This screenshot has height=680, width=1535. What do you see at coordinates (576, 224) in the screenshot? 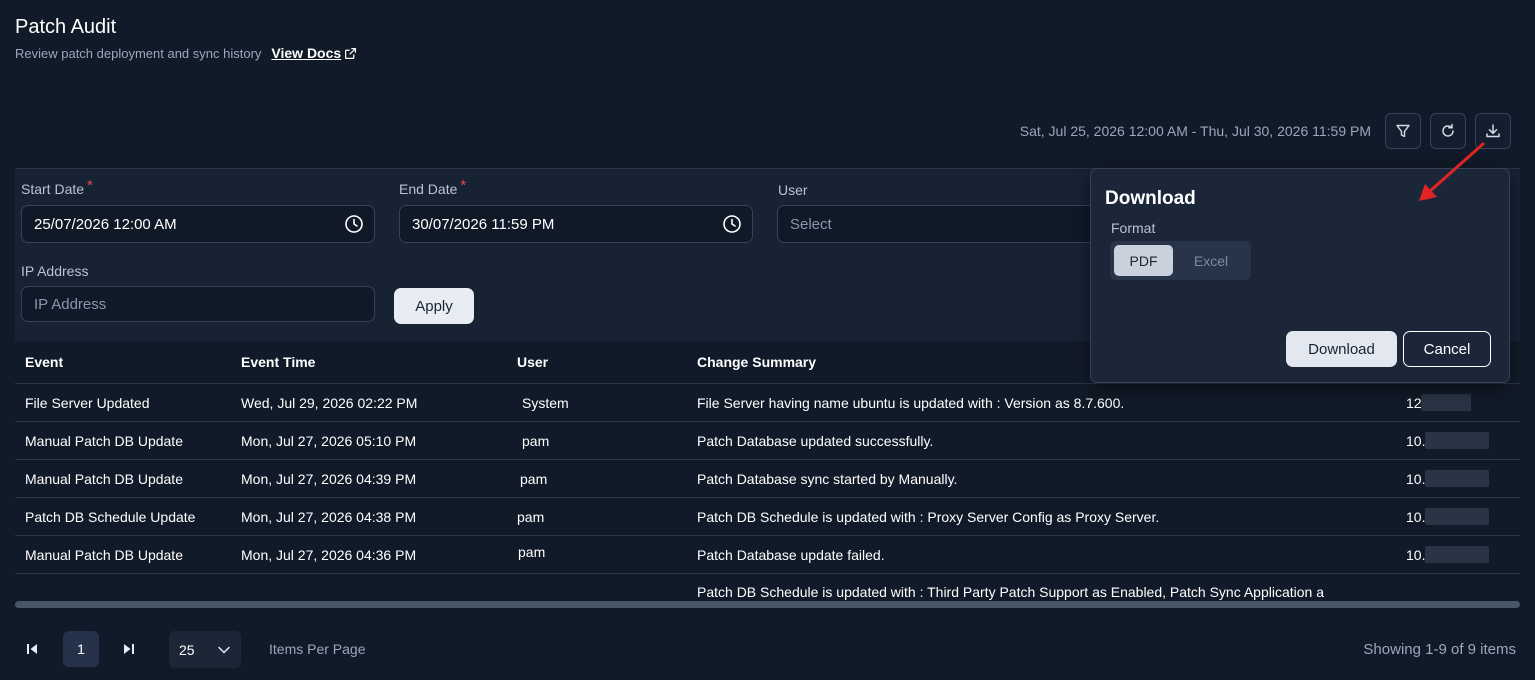
I see `end-date-input: 30/07/2026 11:59 PM` at bounding box center [576, 224].